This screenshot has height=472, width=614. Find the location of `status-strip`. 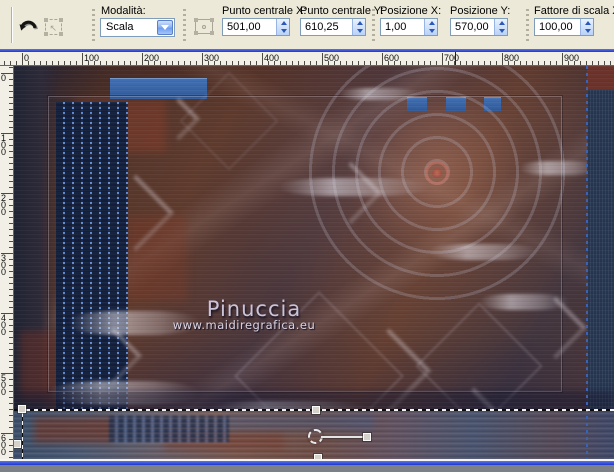

status-strip is located at coordinates (307, 468).